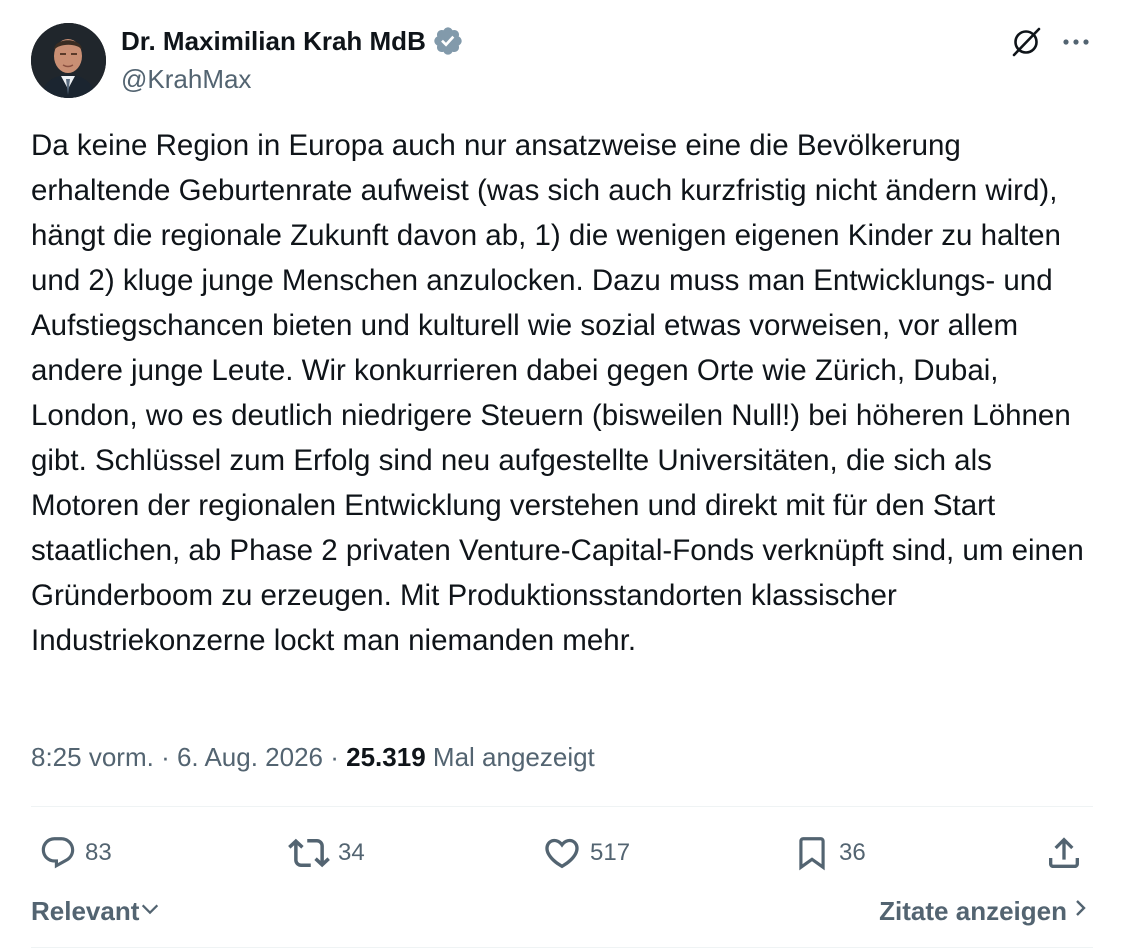  Describe the element at coordinates (186, 79) in the screenshot. I see `author-handle: @KrahMax` at that location.